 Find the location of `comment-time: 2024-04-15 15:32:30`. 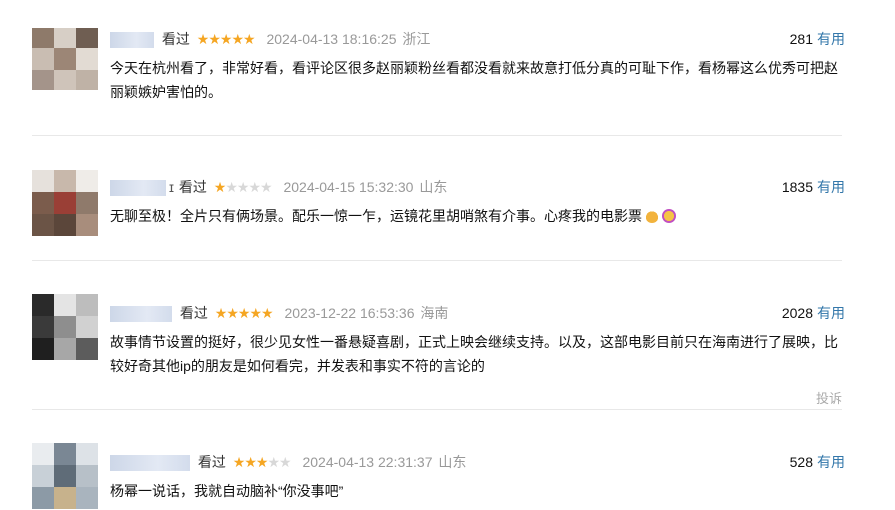

comment-time: 2024-04-15 15:32:30 is located at coordinates (348, 187).